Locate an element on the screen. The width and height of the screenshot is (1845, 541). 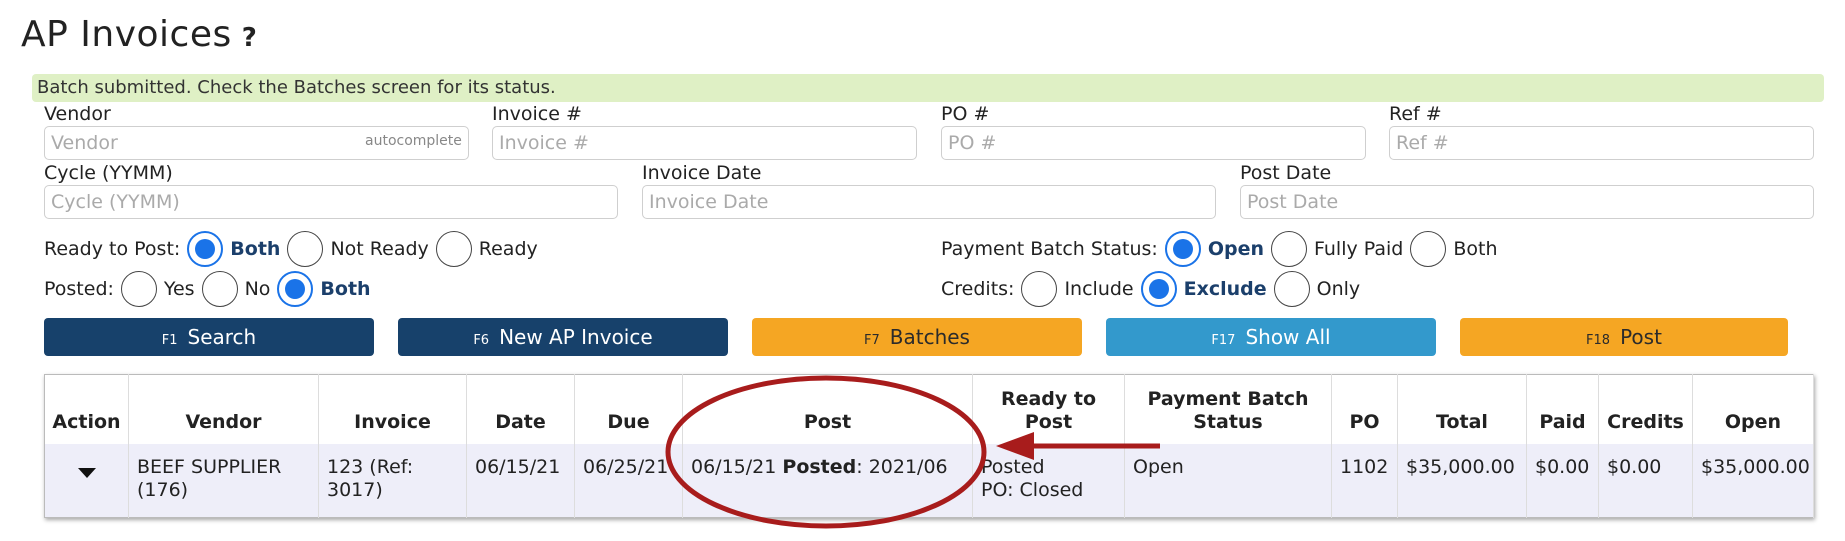
col-header-payment-batch-status: Payment Batch Status is located at coordinates (1228, 409).